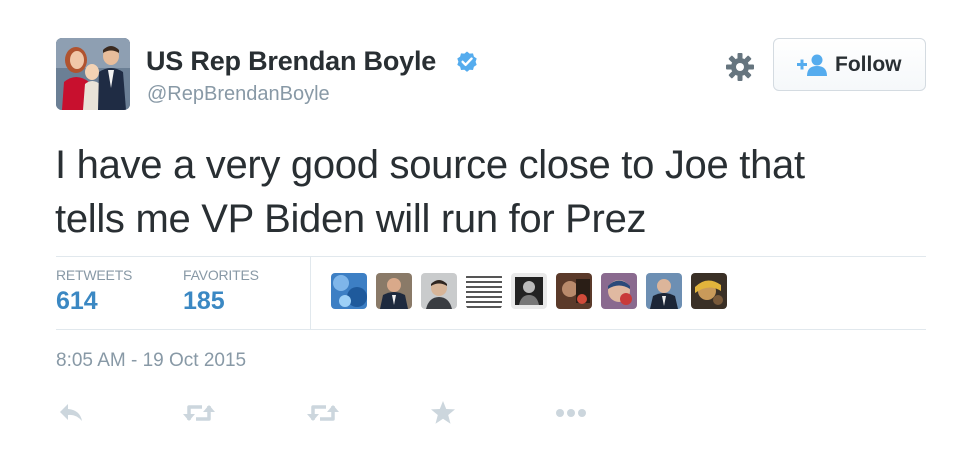 Image resolution: width=980 pixels, height=455 pixels. I want to click on stats-divider, so click(310, 293).